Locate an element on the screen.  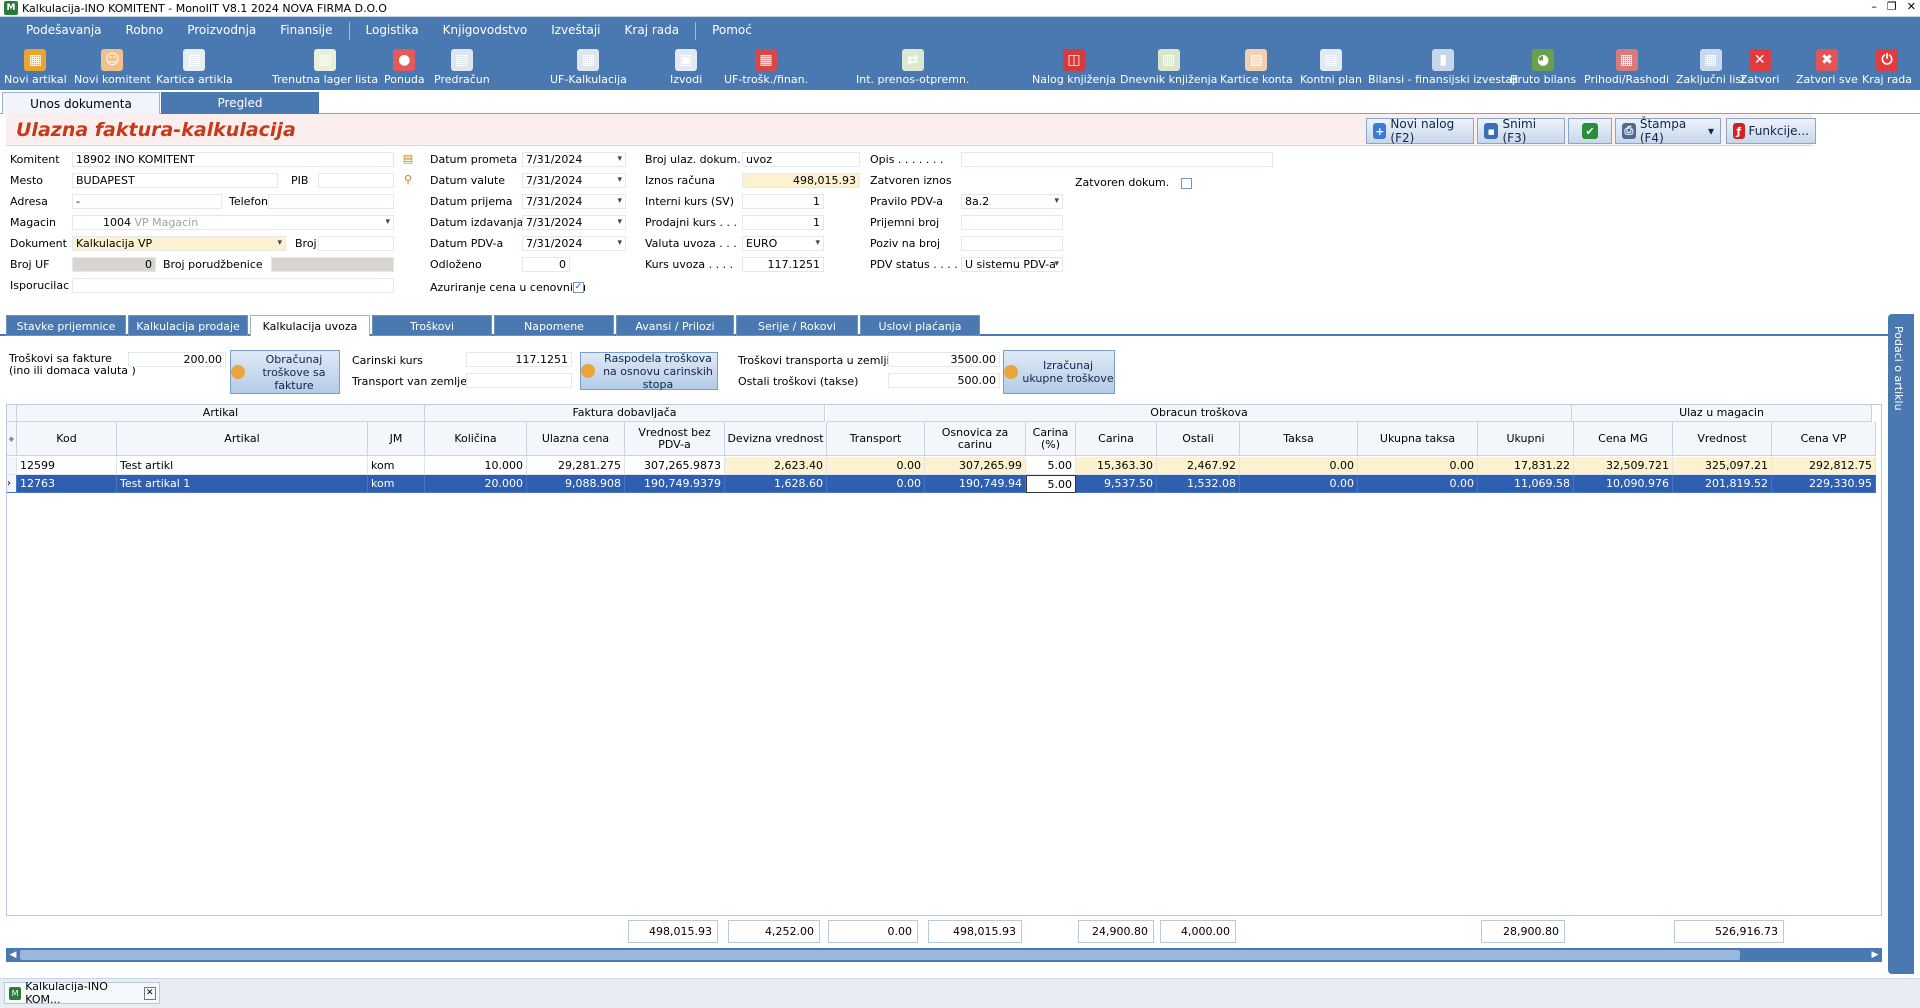
column-header: Količina is located at coordinates (476, 439).